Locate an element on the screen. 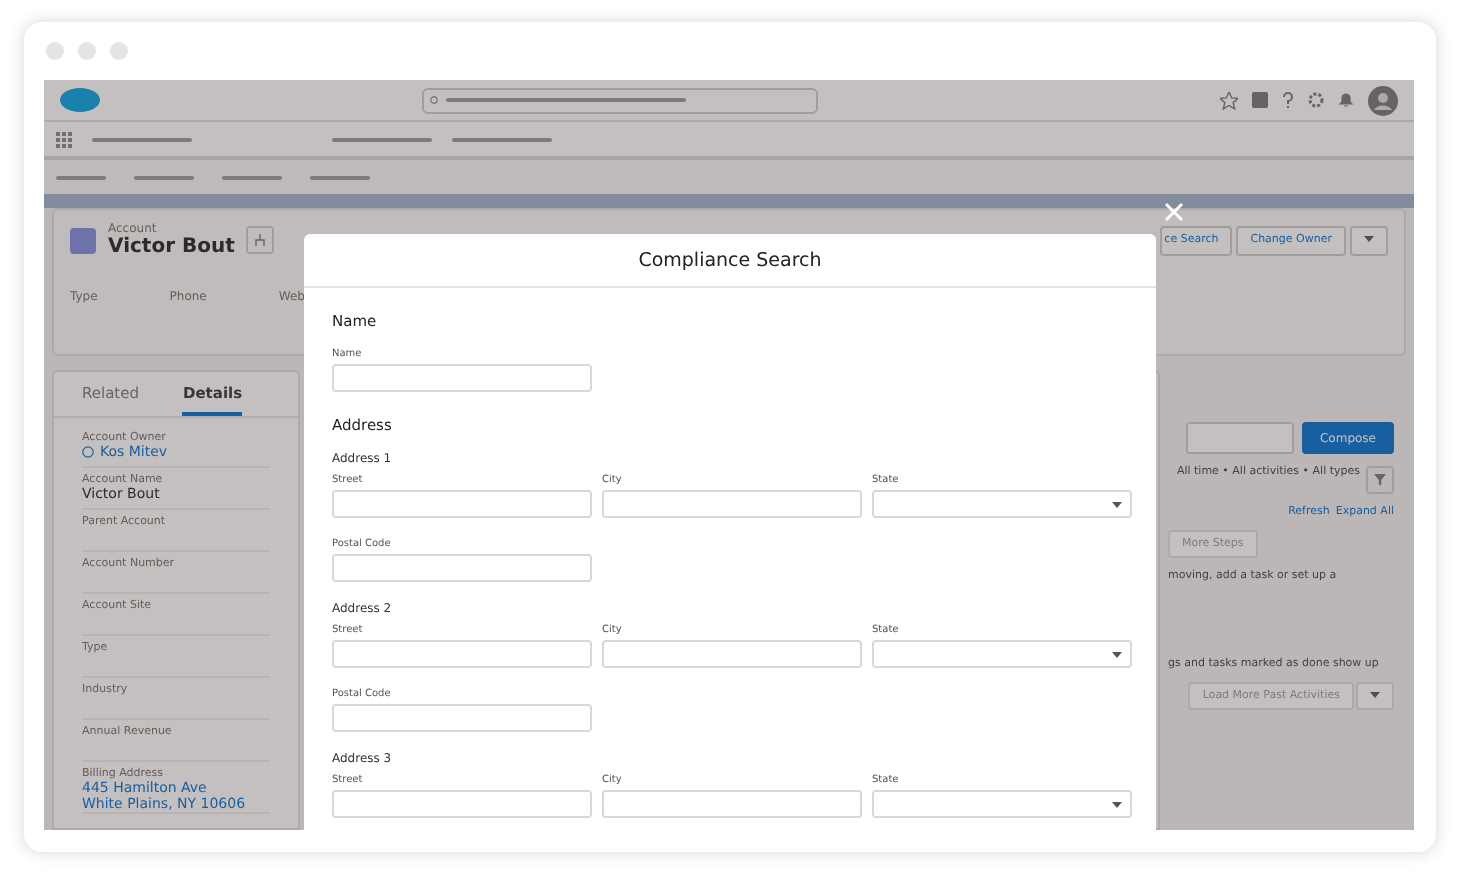 The image size is (1460, 876). load-more-menu-button is located at coordinates (1375, 696).